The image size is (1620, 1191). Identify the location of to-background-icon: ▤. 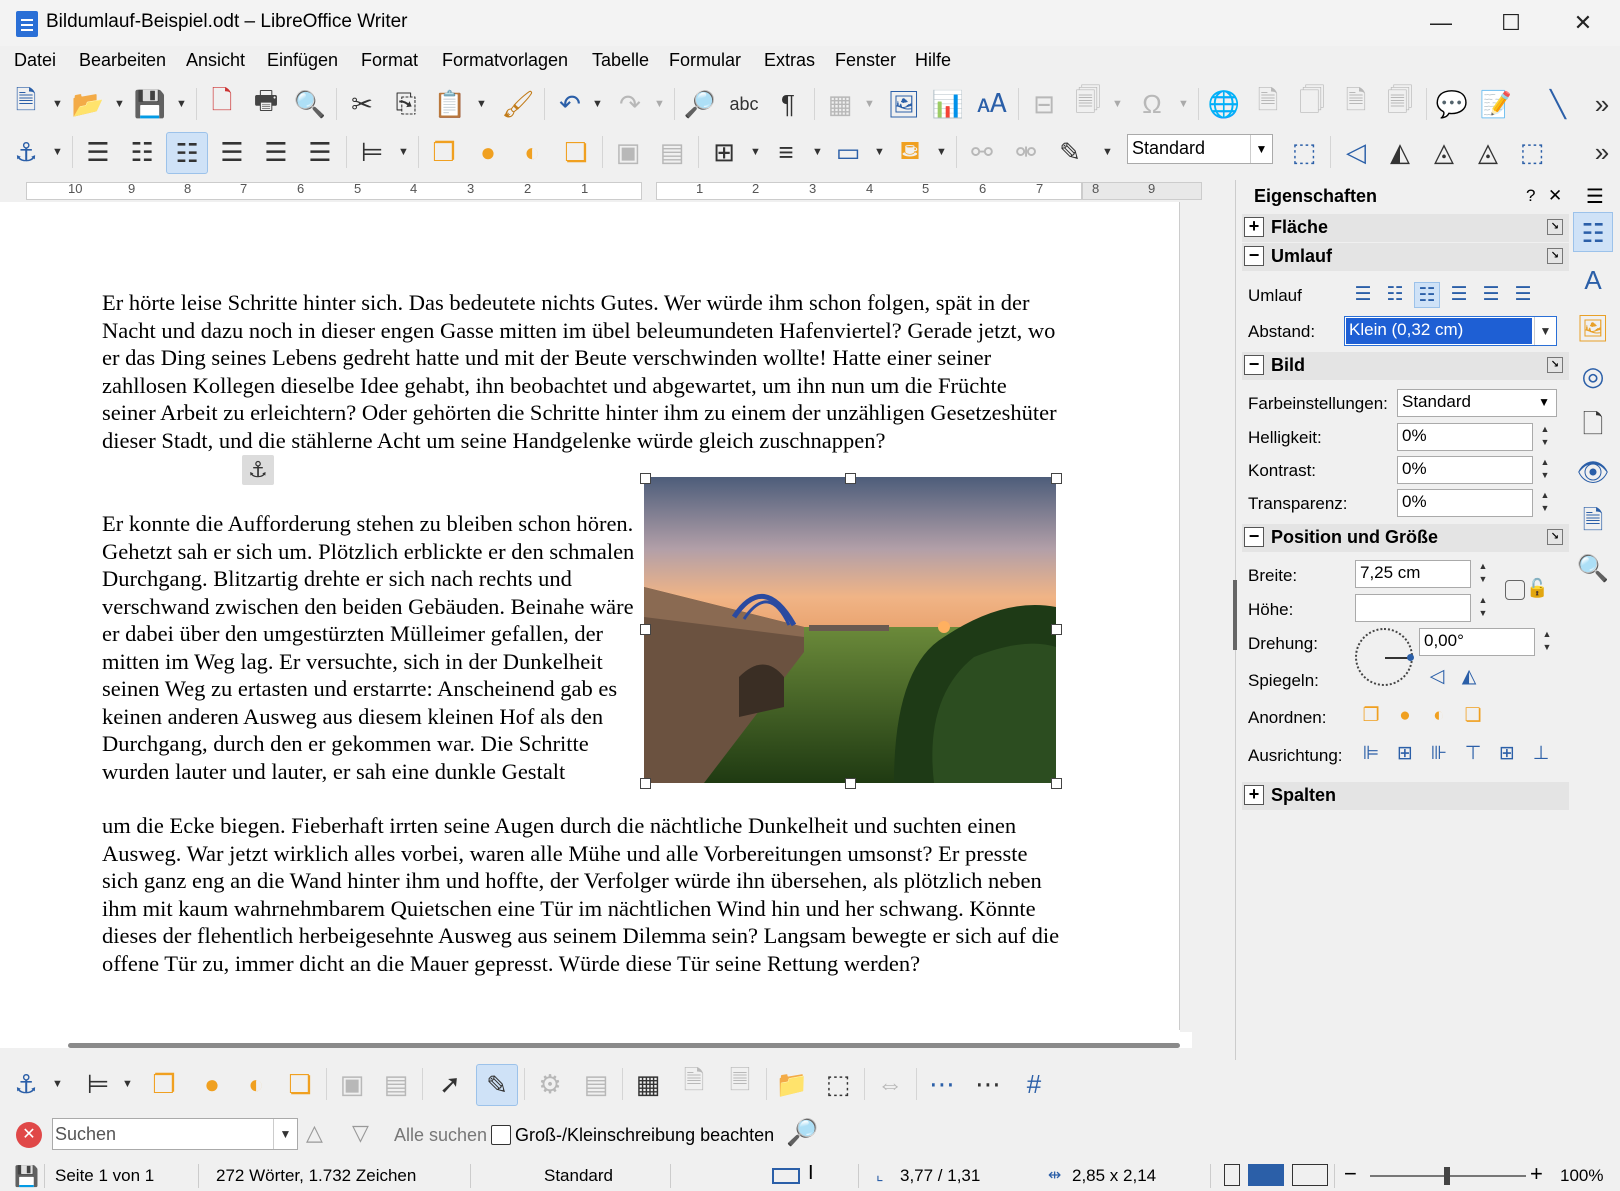
(396, 1084).